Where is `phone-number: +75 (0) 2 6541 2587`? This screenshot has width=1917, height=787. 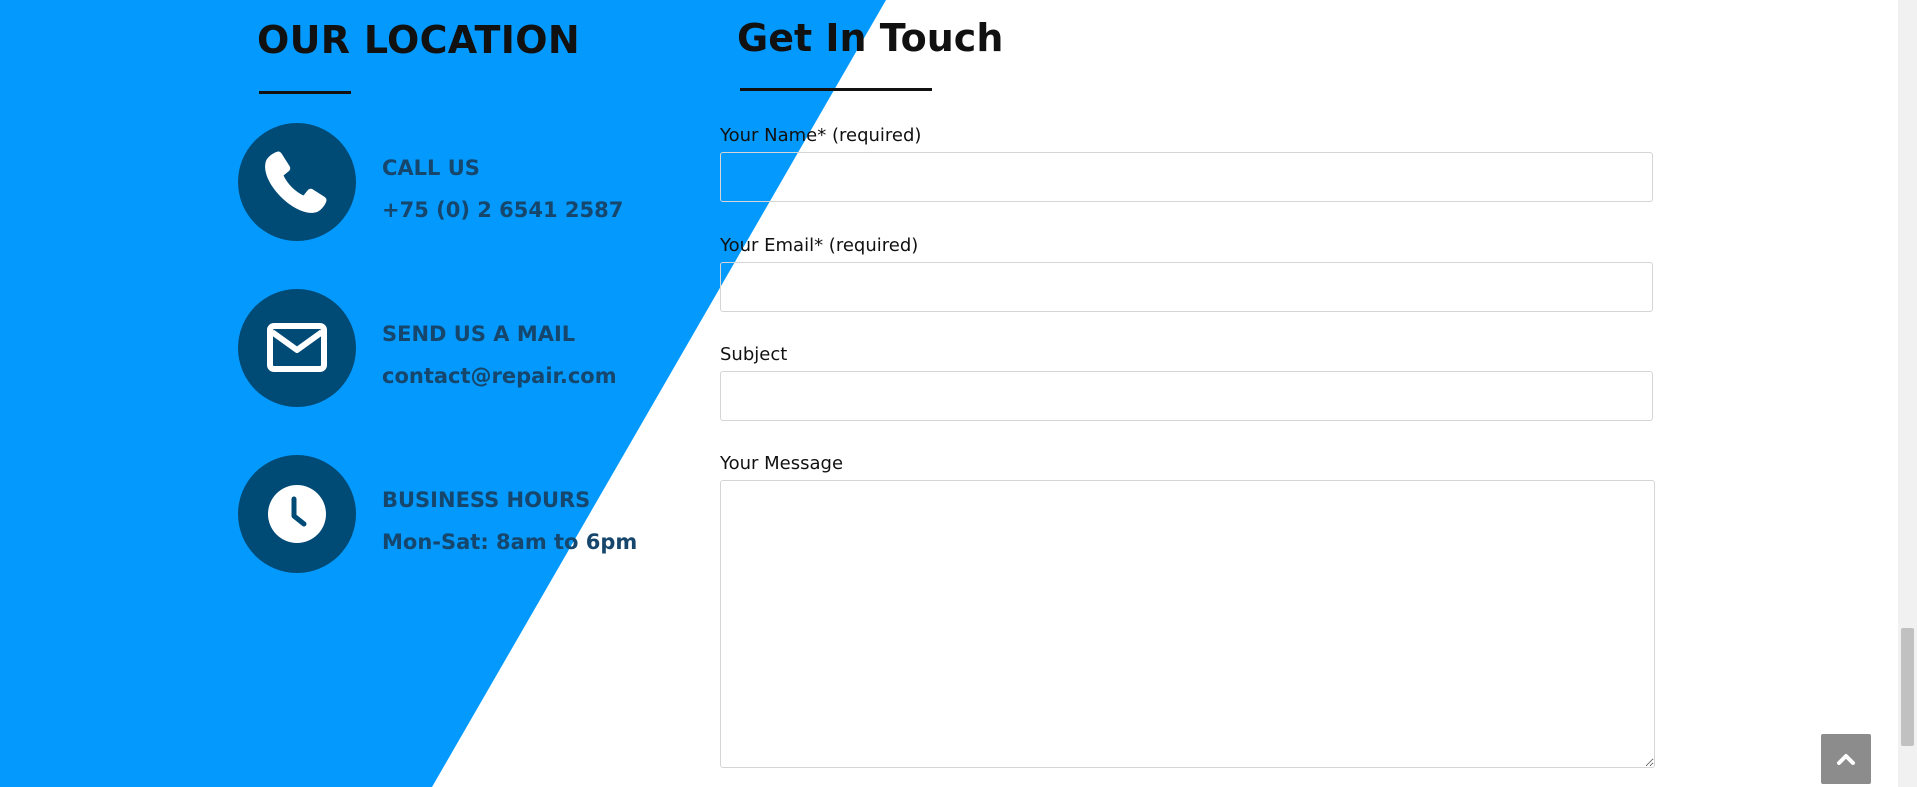 phone-number: +75 (0) 2 6541 2587 is located at coordinates (503, 210).